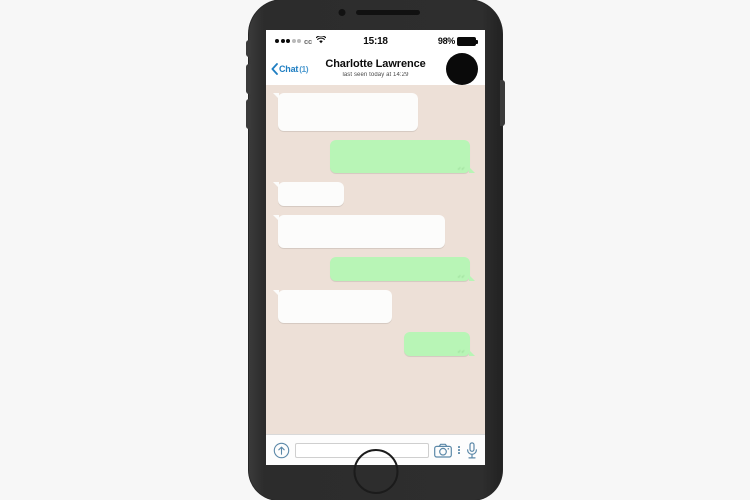 This screenshot has width=750, height=500. I want to click on chevron-left-icon, so click(274, 68).